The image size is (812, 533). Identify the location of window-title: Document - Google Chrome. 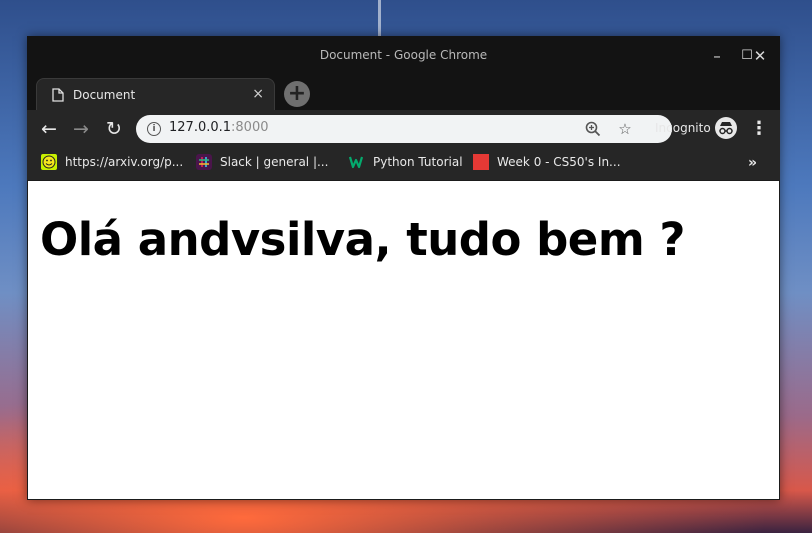
(403, 55).